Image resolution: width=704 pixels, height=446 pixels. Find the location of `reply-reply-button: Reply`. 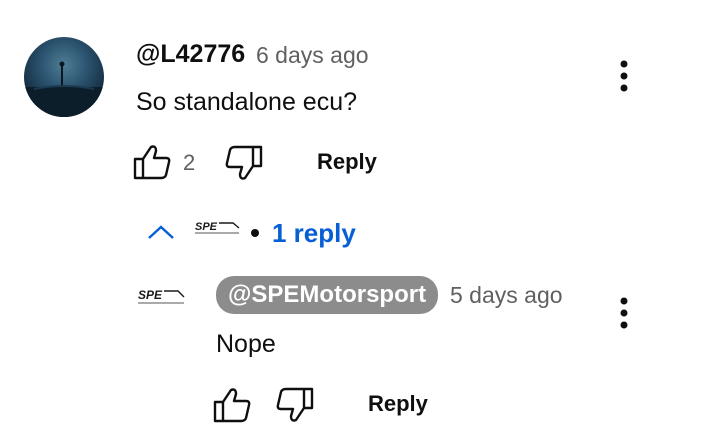

reply-reply-button: Reply is located at coordinates (398, 404).